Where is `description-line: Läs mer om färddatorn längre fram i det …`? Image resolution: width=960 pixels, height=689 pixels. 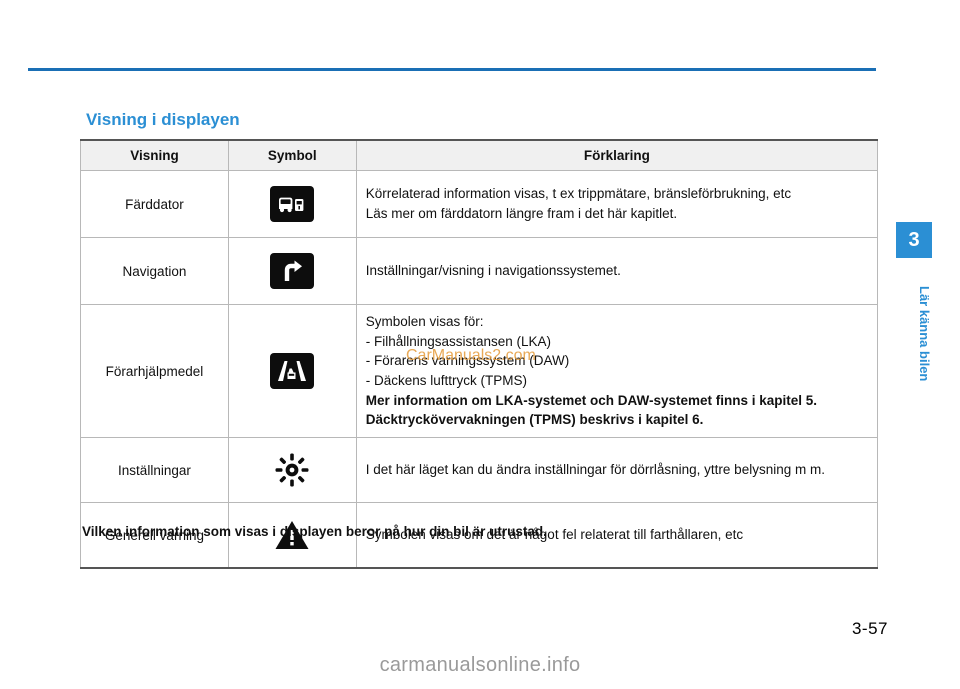
description-line: Läs mer om färddatorn längre fram i det … is located at coordinates (521, 213).